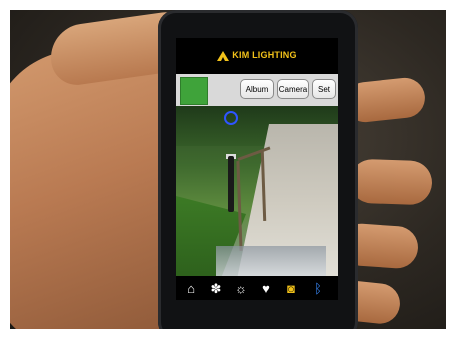  What do you see at coordinates (293, 89) in the screenshot?
I see `camera-button: Camera` at bounding box center [293, 89].